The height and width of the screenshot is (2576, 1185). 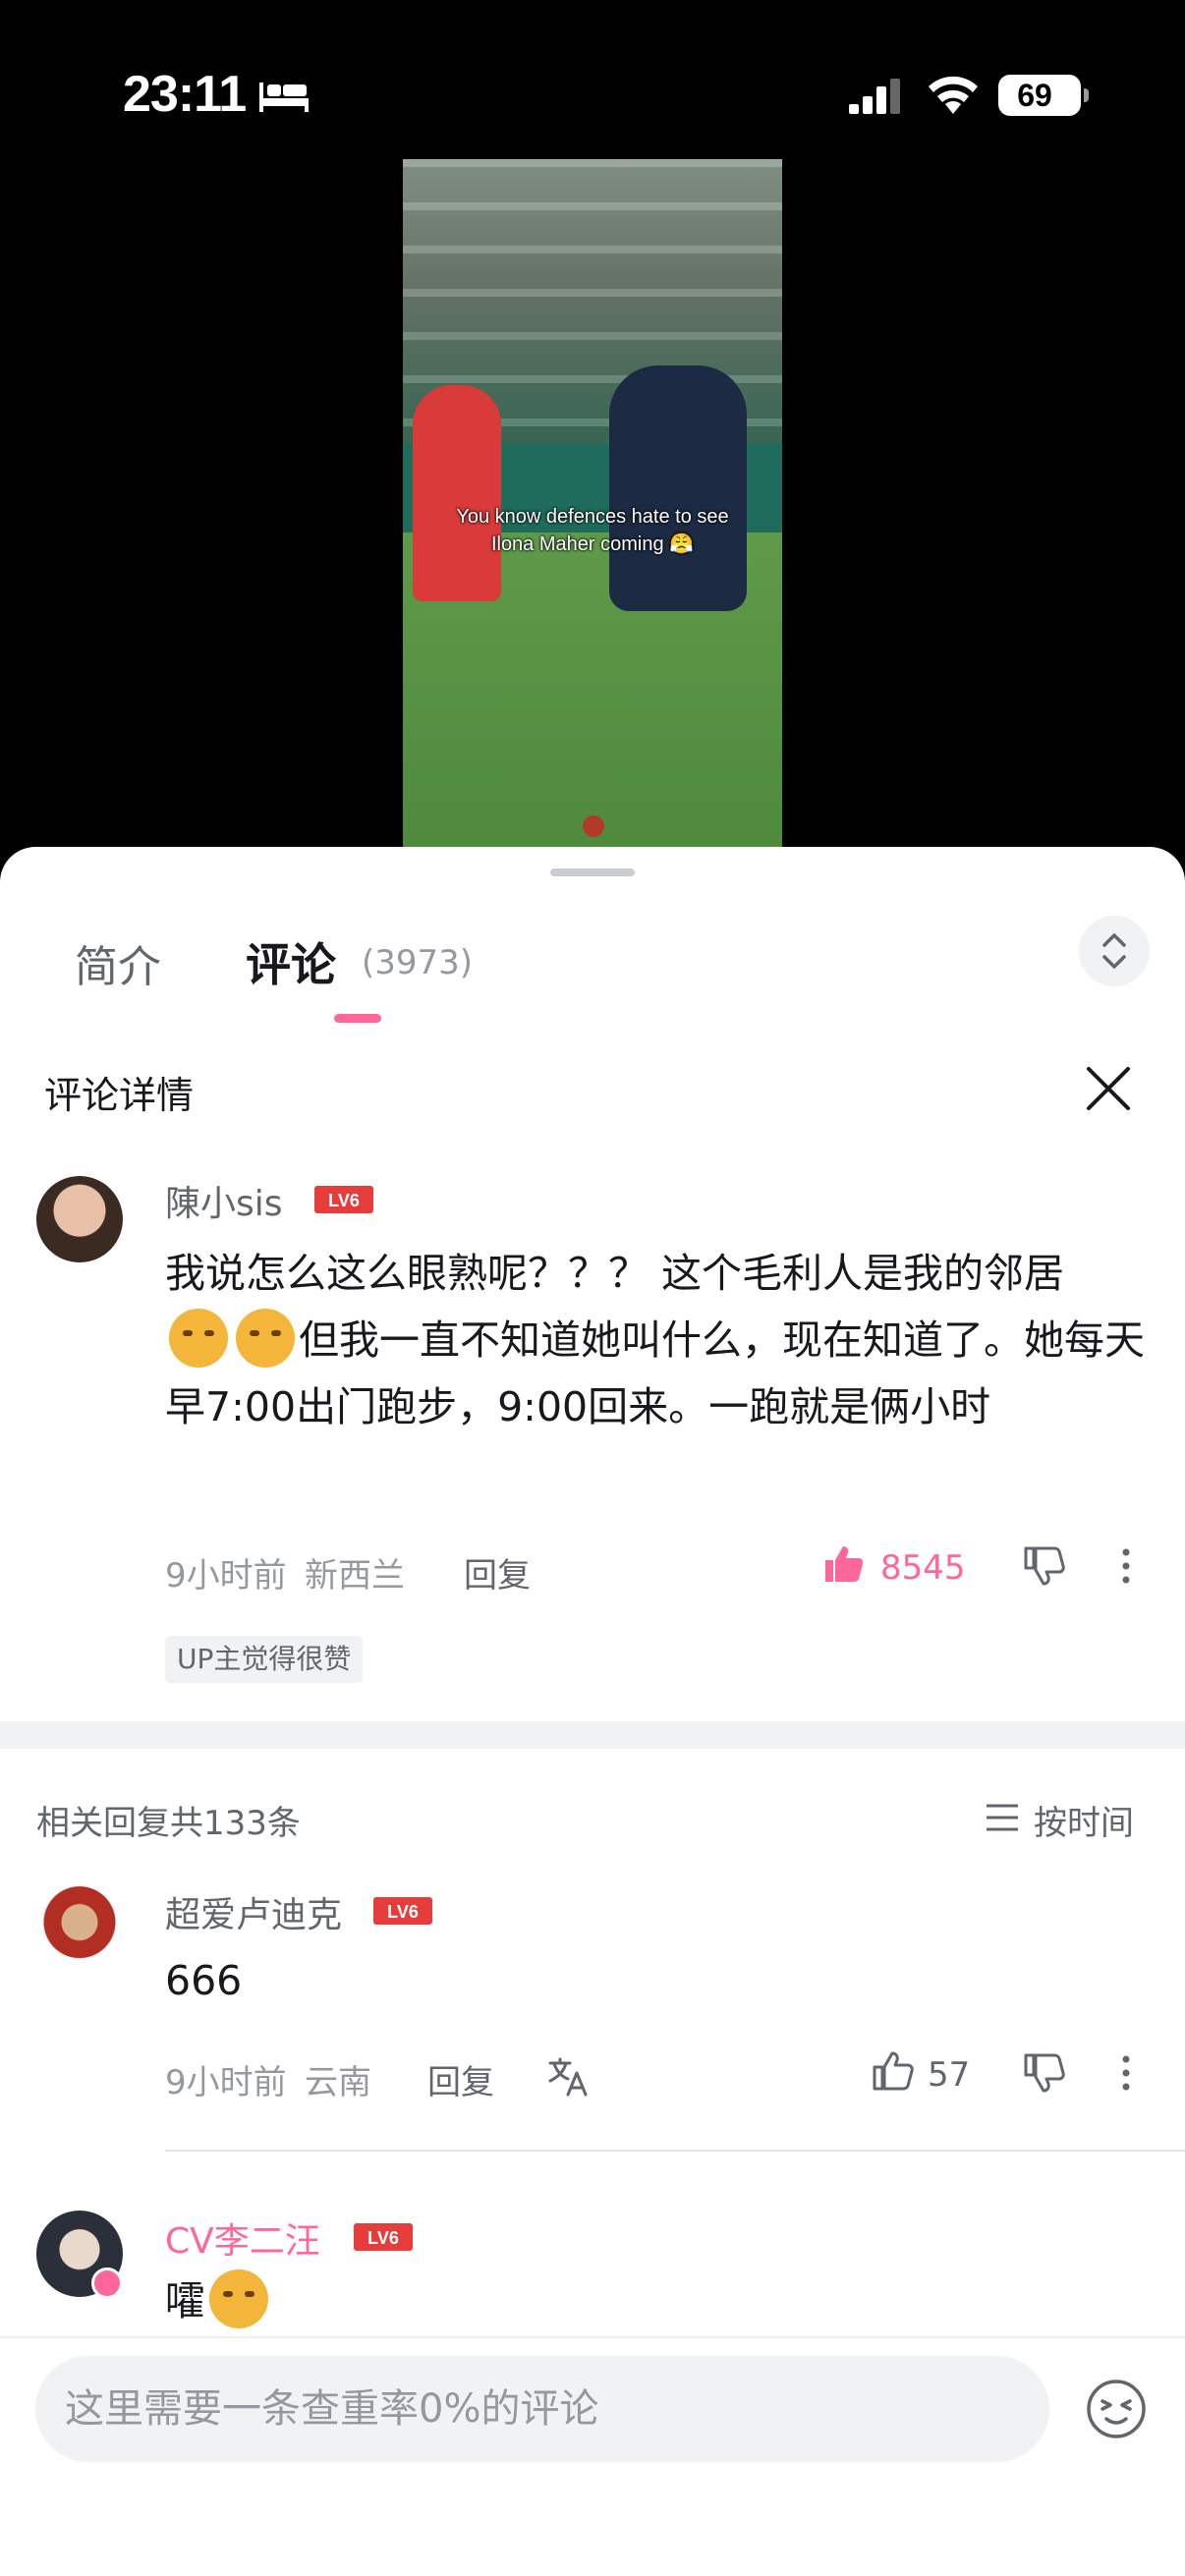 What do you see at coordinates (1044, 95) in the screenshot?
I see `battery-indicator: 69` at bounding box center [1044, 95].